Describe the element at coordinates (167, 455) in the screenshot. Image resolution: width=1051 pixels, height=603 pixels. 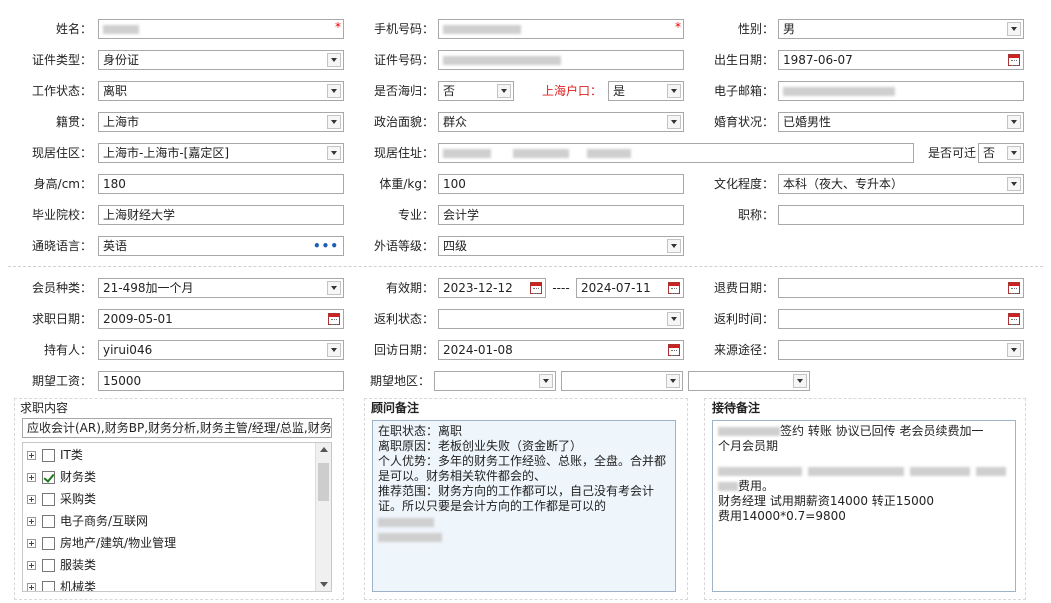
I see `tree-item: IT类` at that location.